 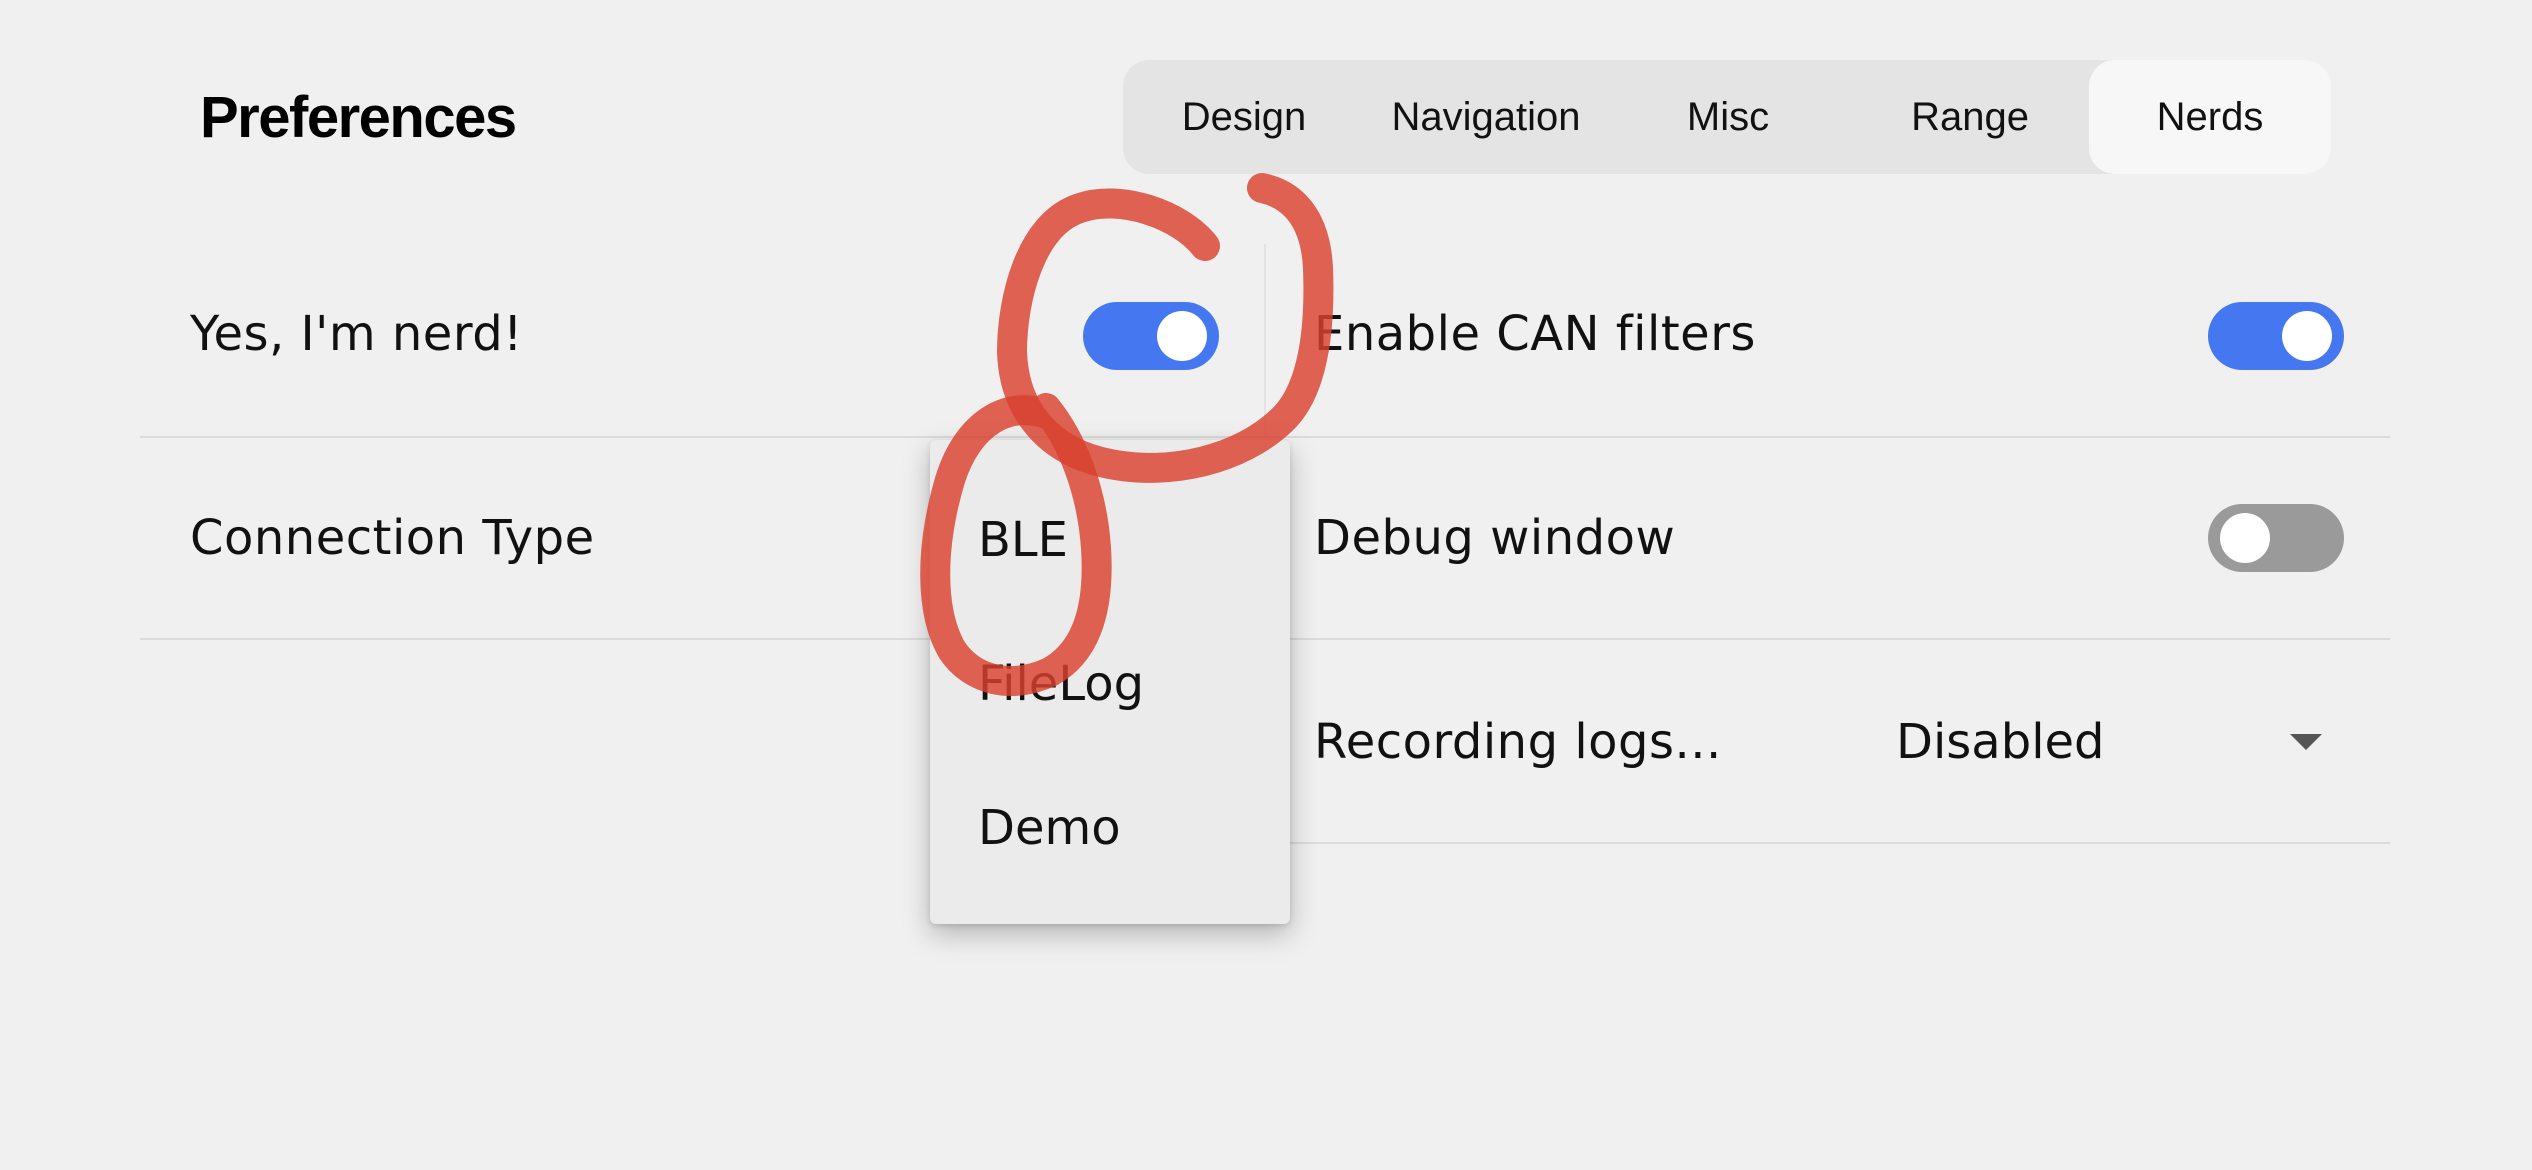 What do you see at coordinates (1495, 538) in the screenshot?
I see `debug-window-label: Debug window` at bounding box center [1495, 538].